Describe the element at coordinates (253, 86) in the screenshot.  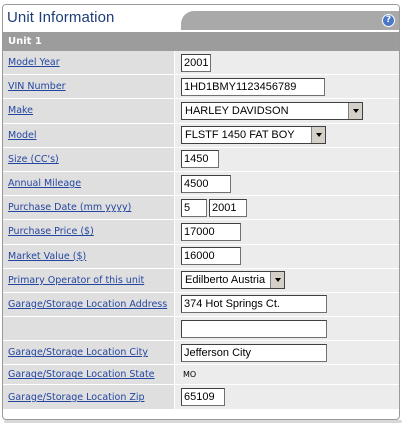
I see `vin-input` at that location.